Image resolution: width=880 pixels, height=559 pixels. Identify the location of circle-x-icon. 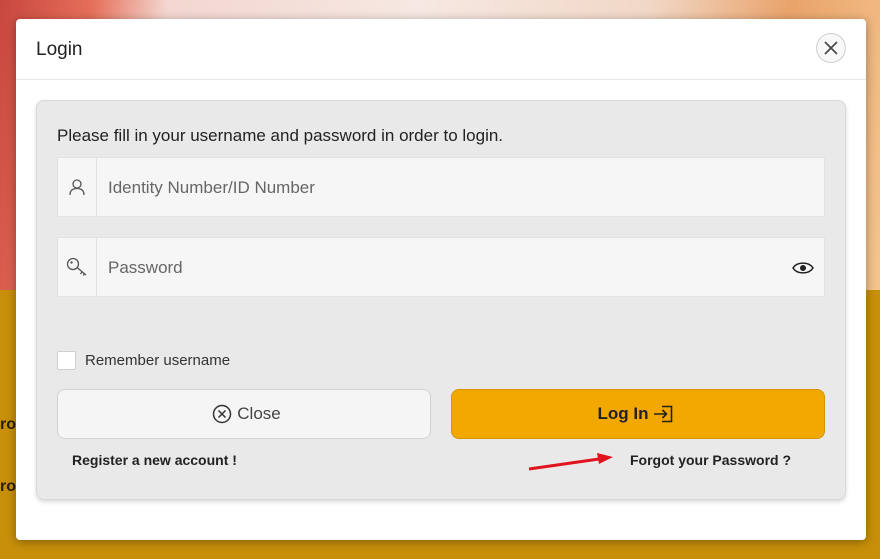
(222, 414).